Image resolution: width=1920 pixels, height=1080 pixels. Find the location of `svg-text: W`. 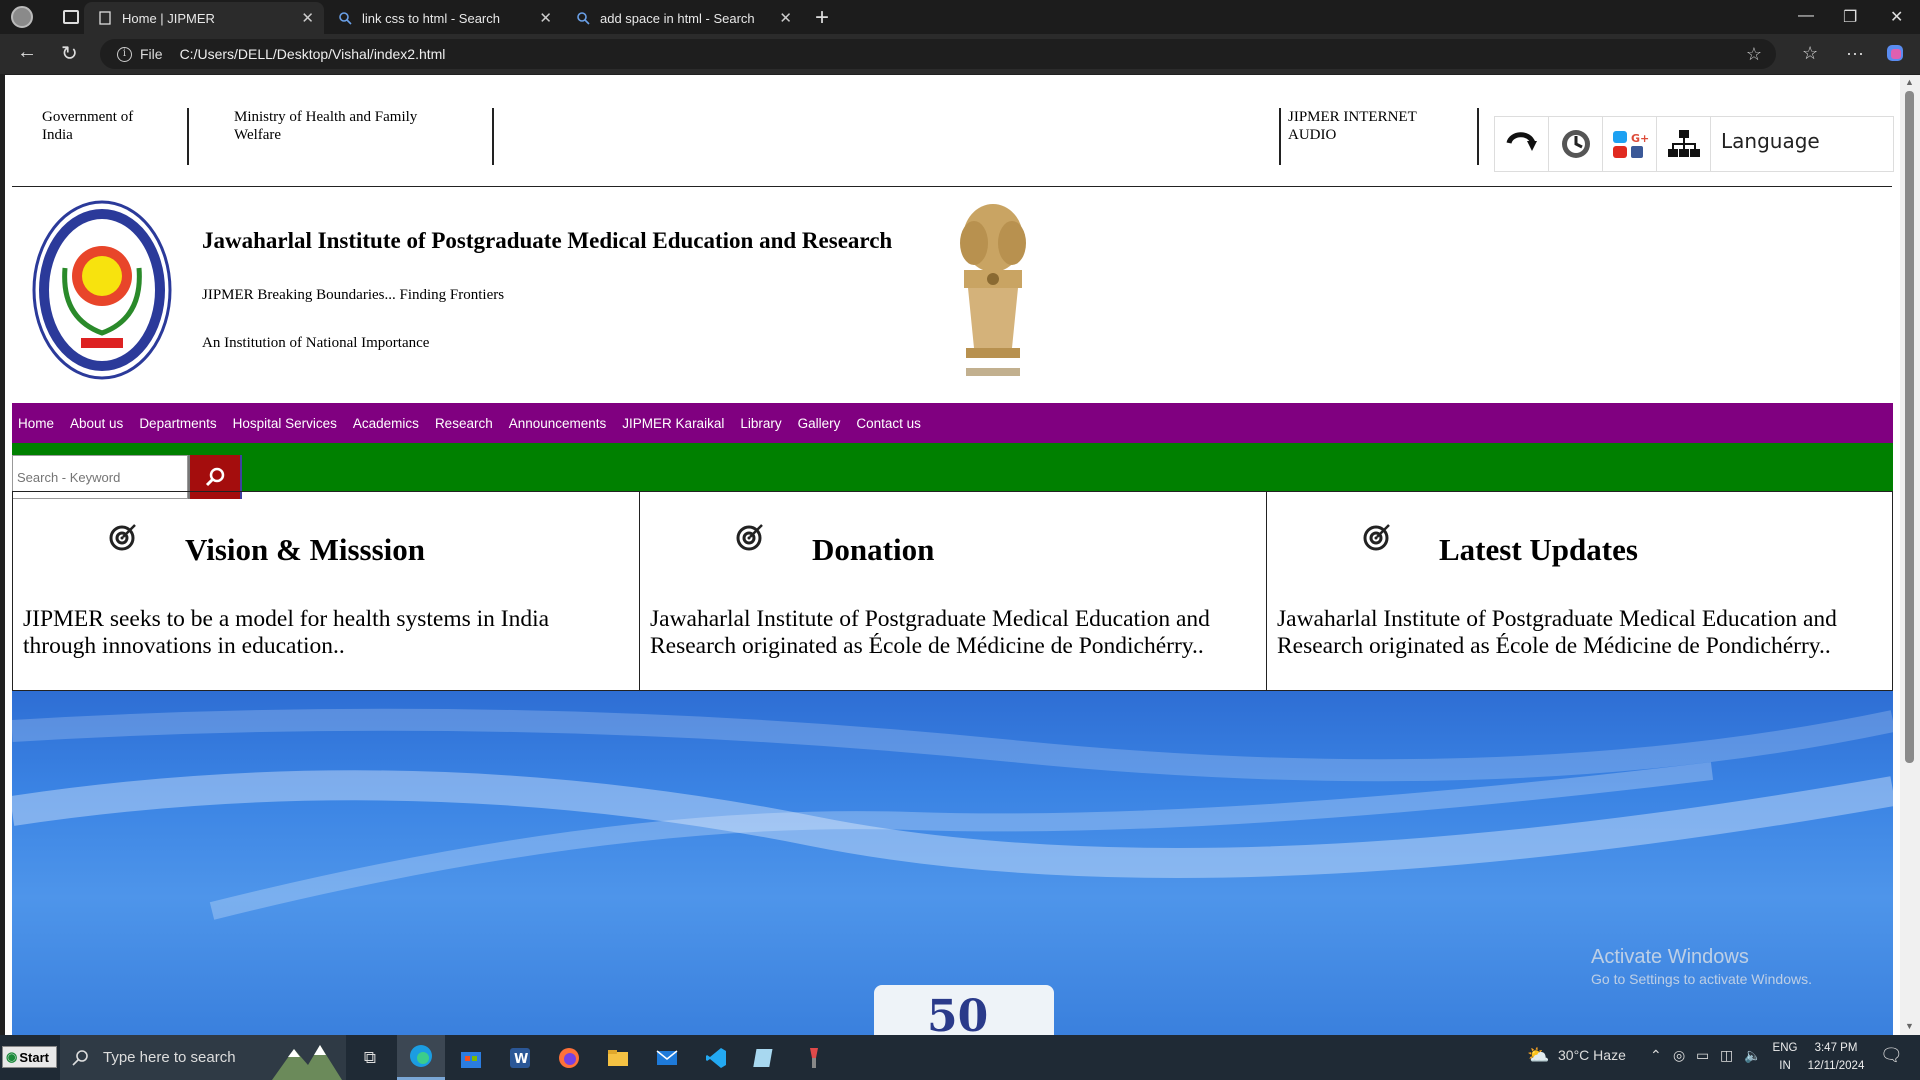

svg-text: W is located at coordinates (521, 1059).